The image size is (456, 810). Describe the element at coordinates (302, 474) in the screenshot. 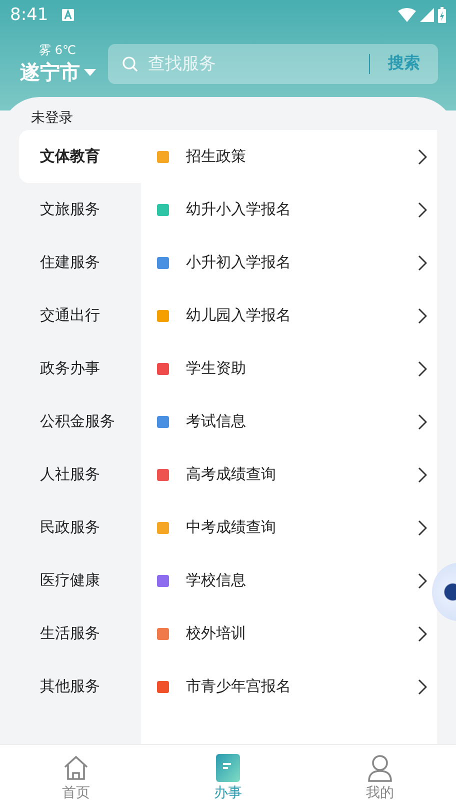

I see `service-item: 高考成绩查询` at that location.